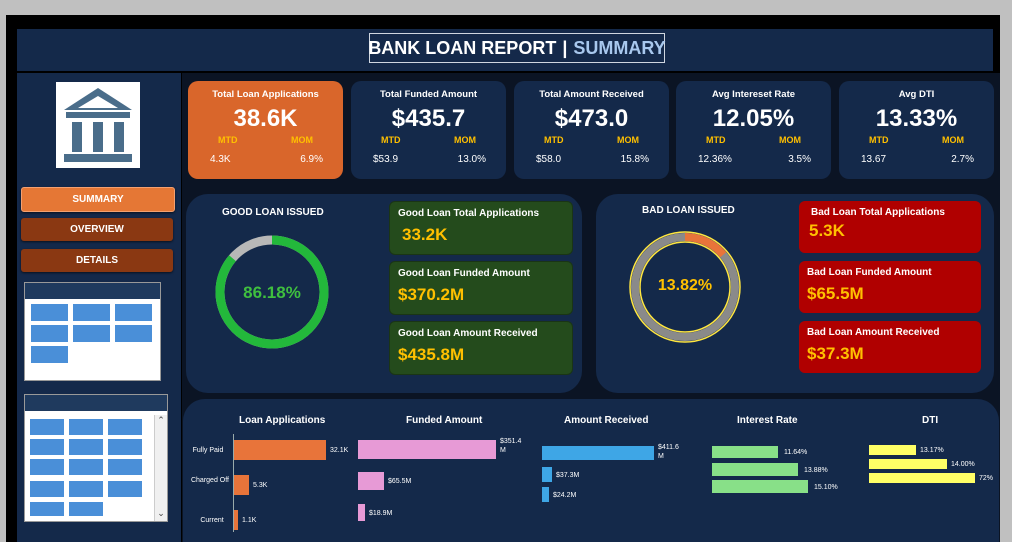 Image resolution: width=1012 pixels, height=542 pixels. What do you see at coordinates (97, 229) in the screenshot?
I see `nav-overview-button: OVERVIEW` at bounding box center [97, 229].